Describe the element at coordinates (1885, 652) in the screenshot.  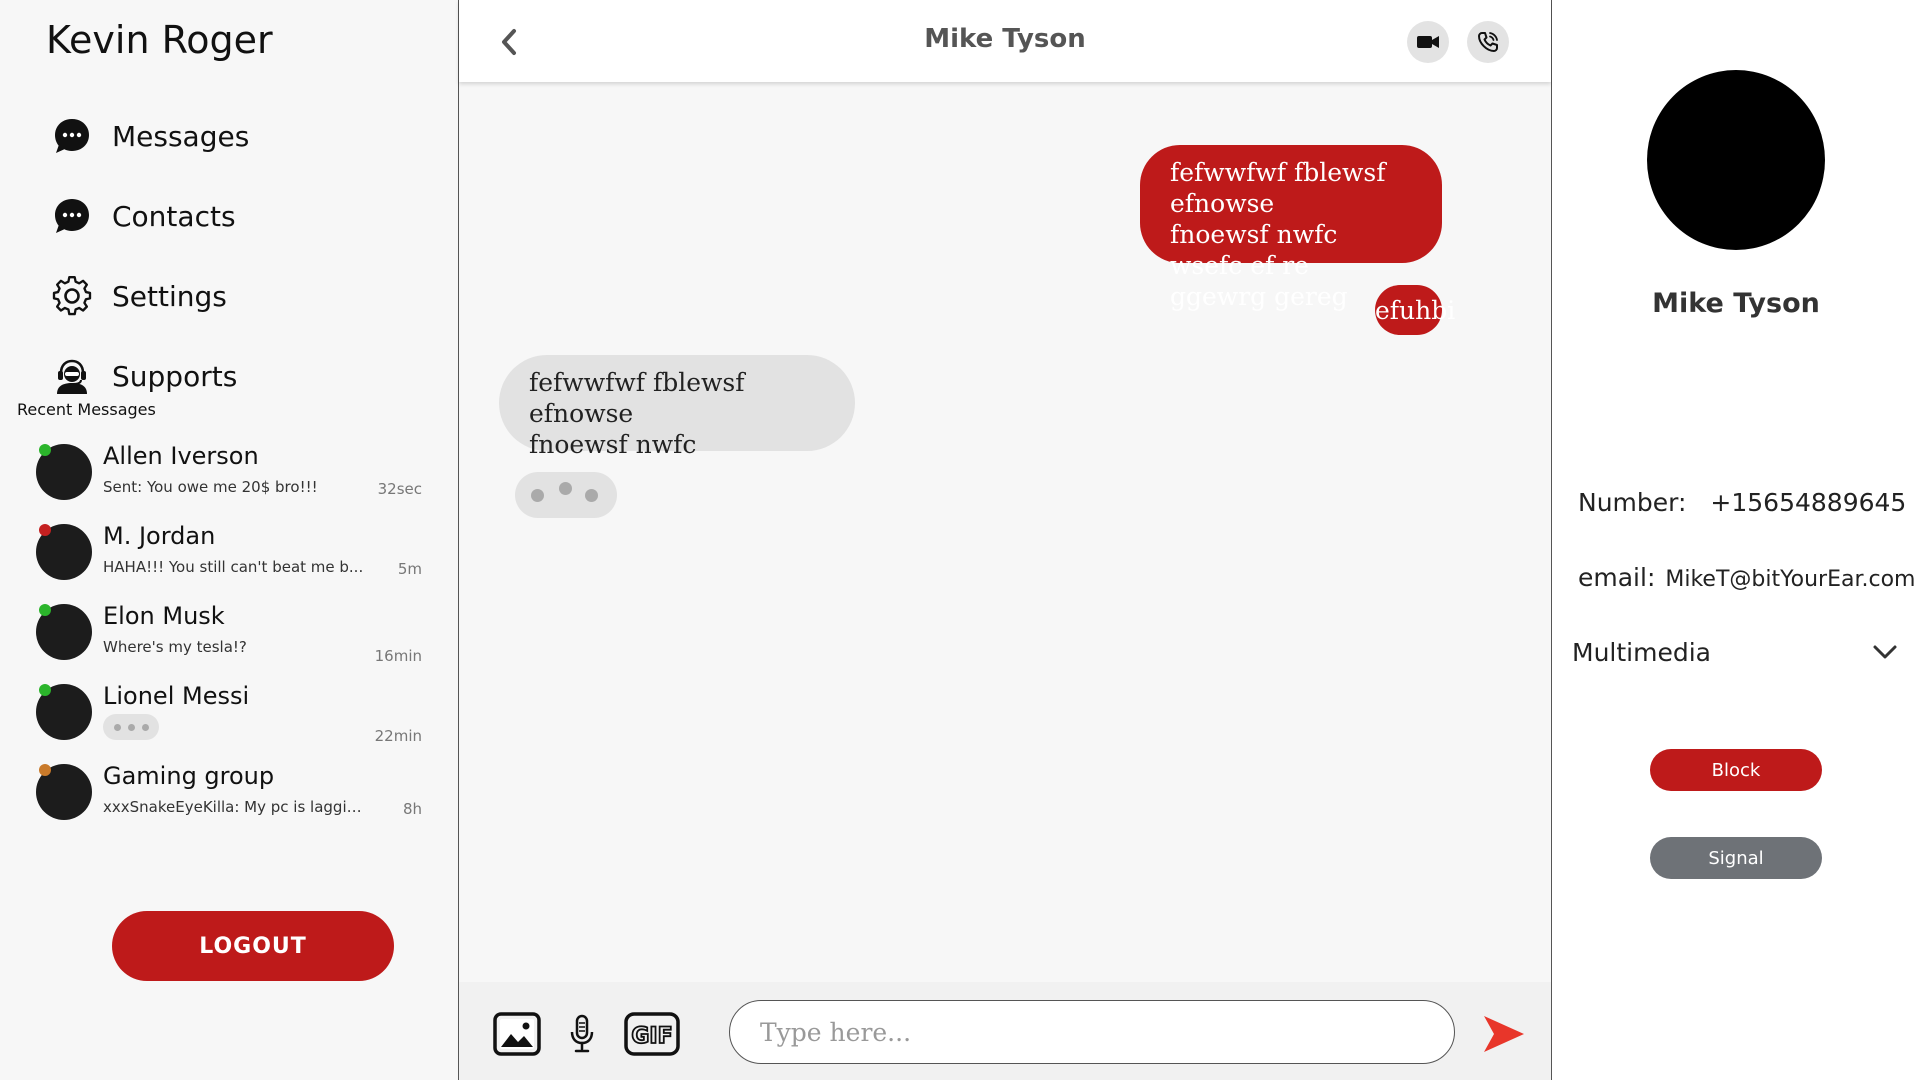
I see `chevron-down-icon` at that location.